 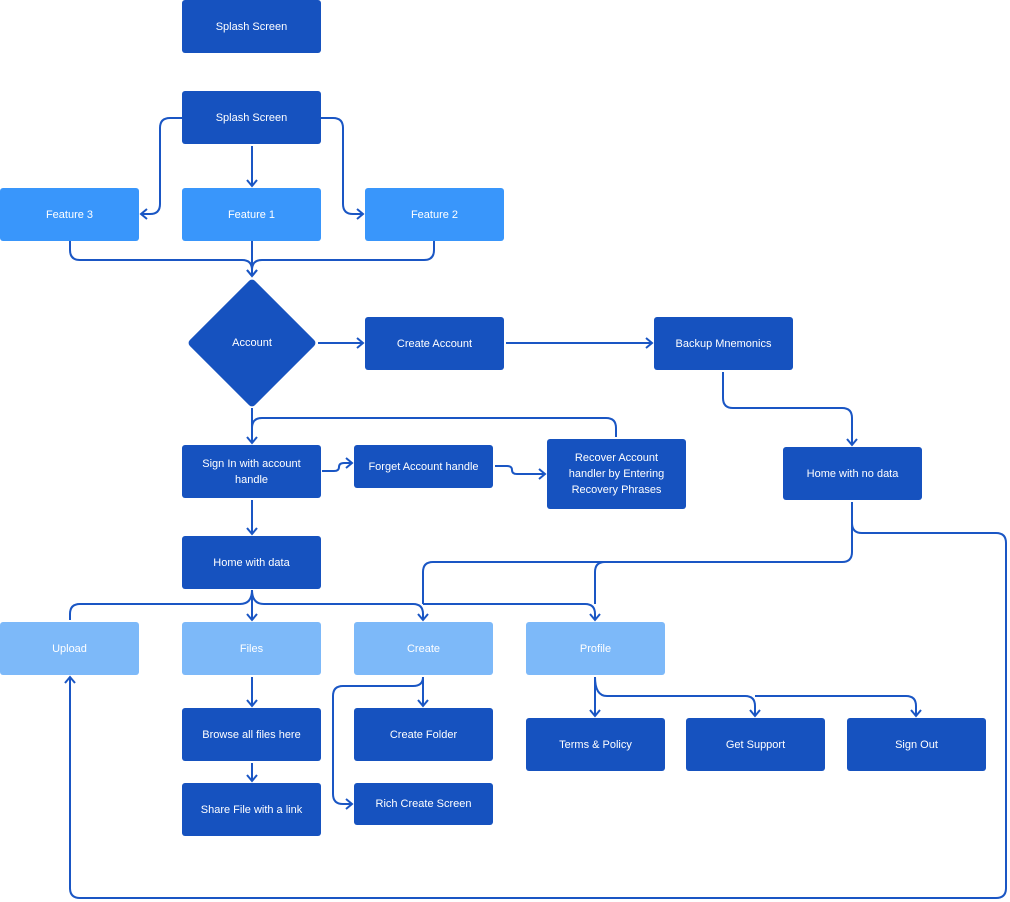 What do you see at coordinates (600, 582) in the screenshot?
I see `edge-home-no-data-profile` at bounding box center [600, 582].